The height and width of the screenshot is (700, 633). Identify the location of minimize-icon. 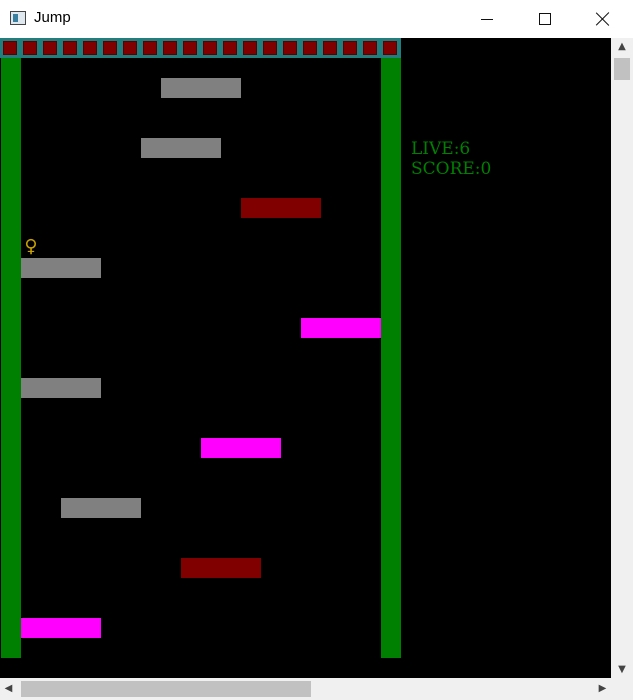
(487, 19).